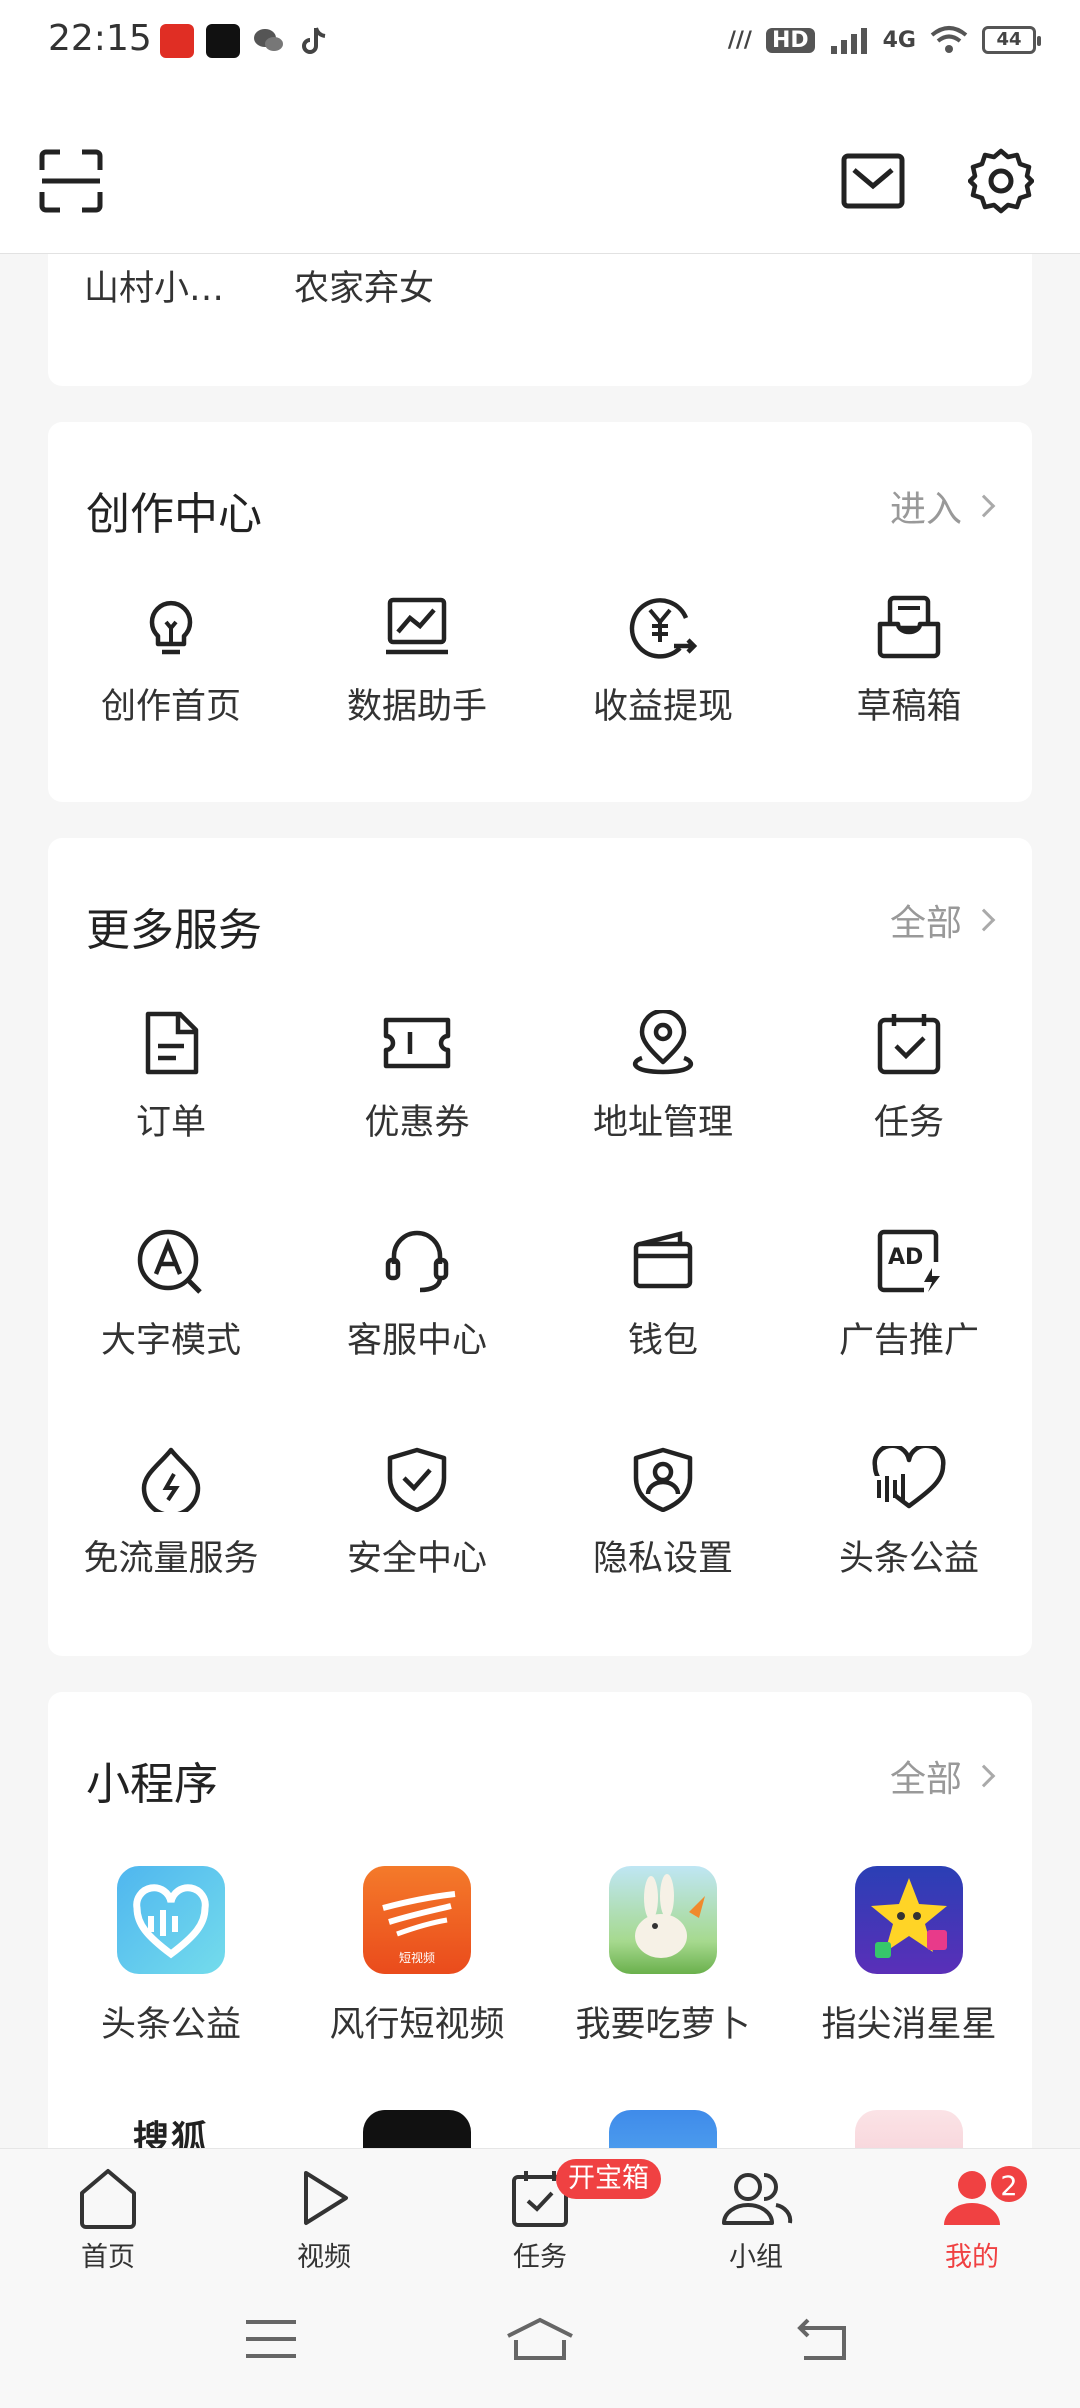 The width and height of the screenshot is (1080, 2408). Describe the element at coordinates (739, 40) in the screenshot. I see `signal-speed-icon: ///` at that location.